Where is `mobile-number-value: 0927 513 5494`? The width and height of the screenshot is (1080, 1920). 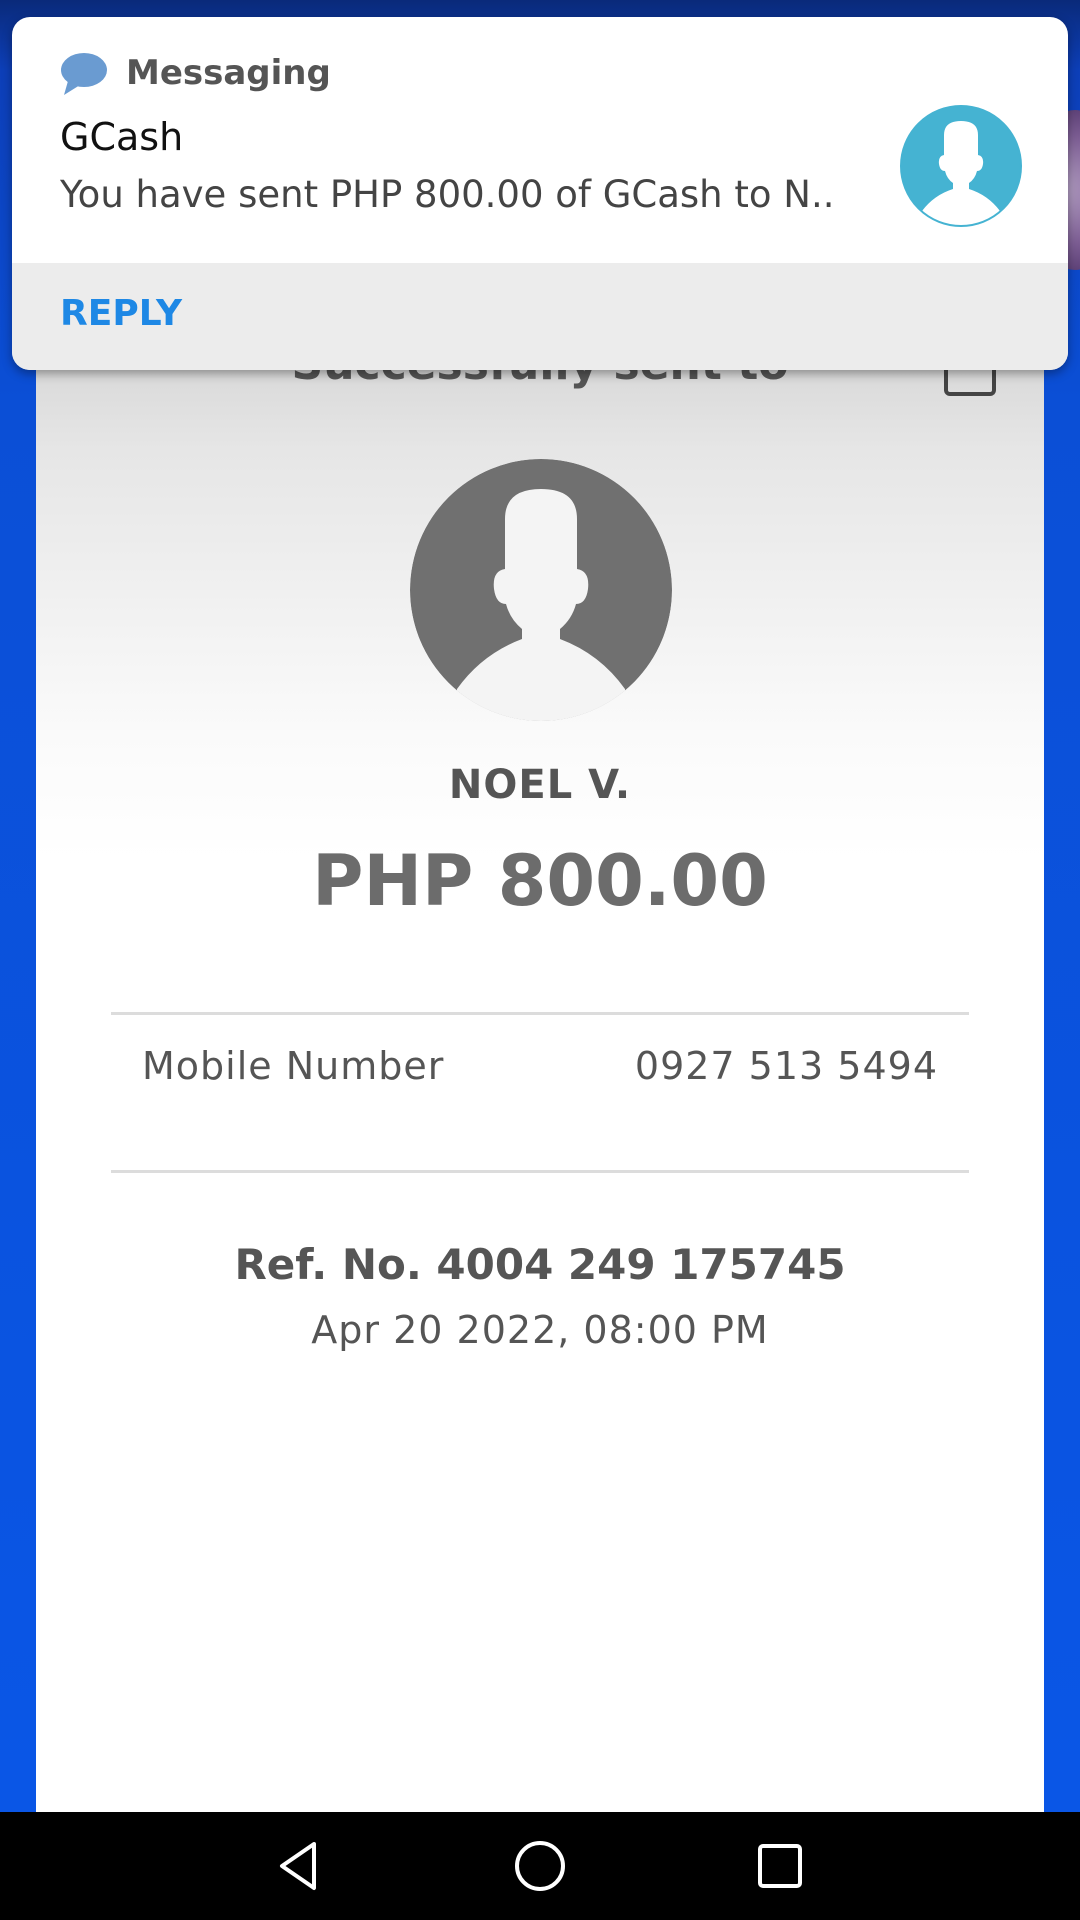 mobile-number-value: 0927 513 5494 is located at coordinates (786, 1066).